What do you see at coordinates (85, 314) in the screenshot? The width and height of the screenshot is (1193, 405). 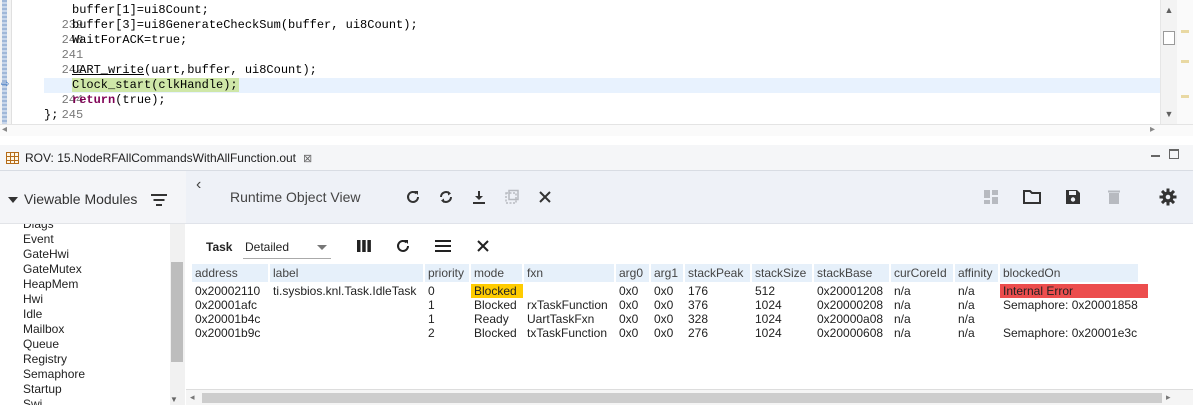 I see `module-item: Idle` at bounding box center [85, 314].